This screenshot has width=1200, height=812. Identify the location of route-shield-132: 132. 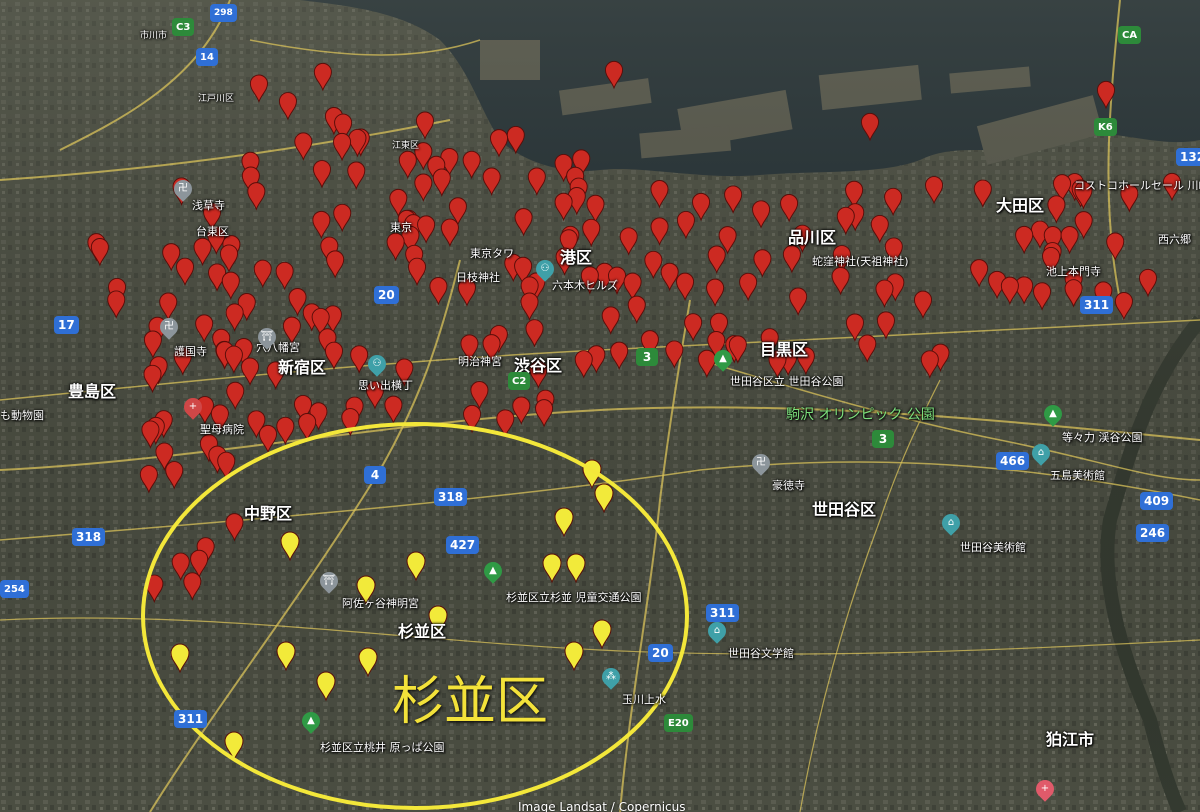
(1188, 157).